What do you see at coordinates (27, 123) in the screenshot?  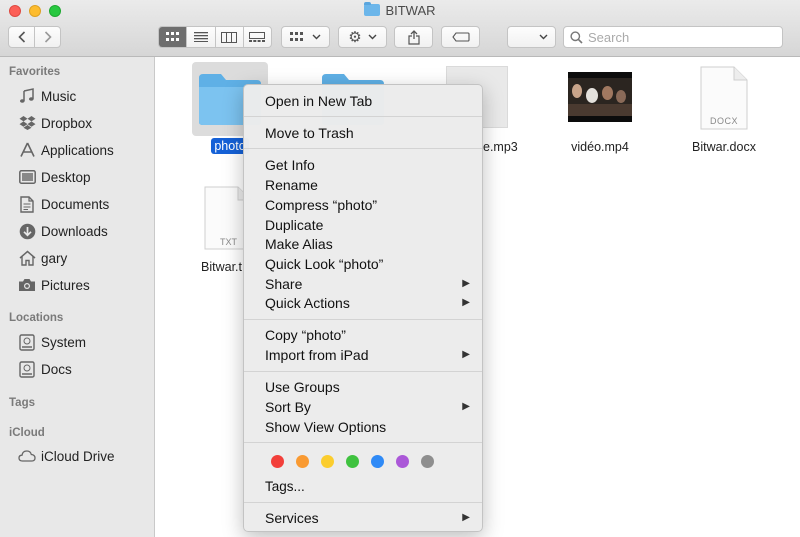 I see `dropbox-icon` at bounding box center [27, 123].